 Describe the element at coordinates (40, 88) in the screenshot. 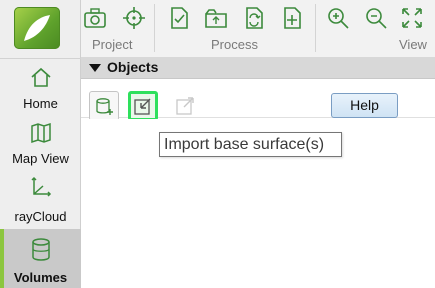

I see `sidebar-item-home: Home` at that location.